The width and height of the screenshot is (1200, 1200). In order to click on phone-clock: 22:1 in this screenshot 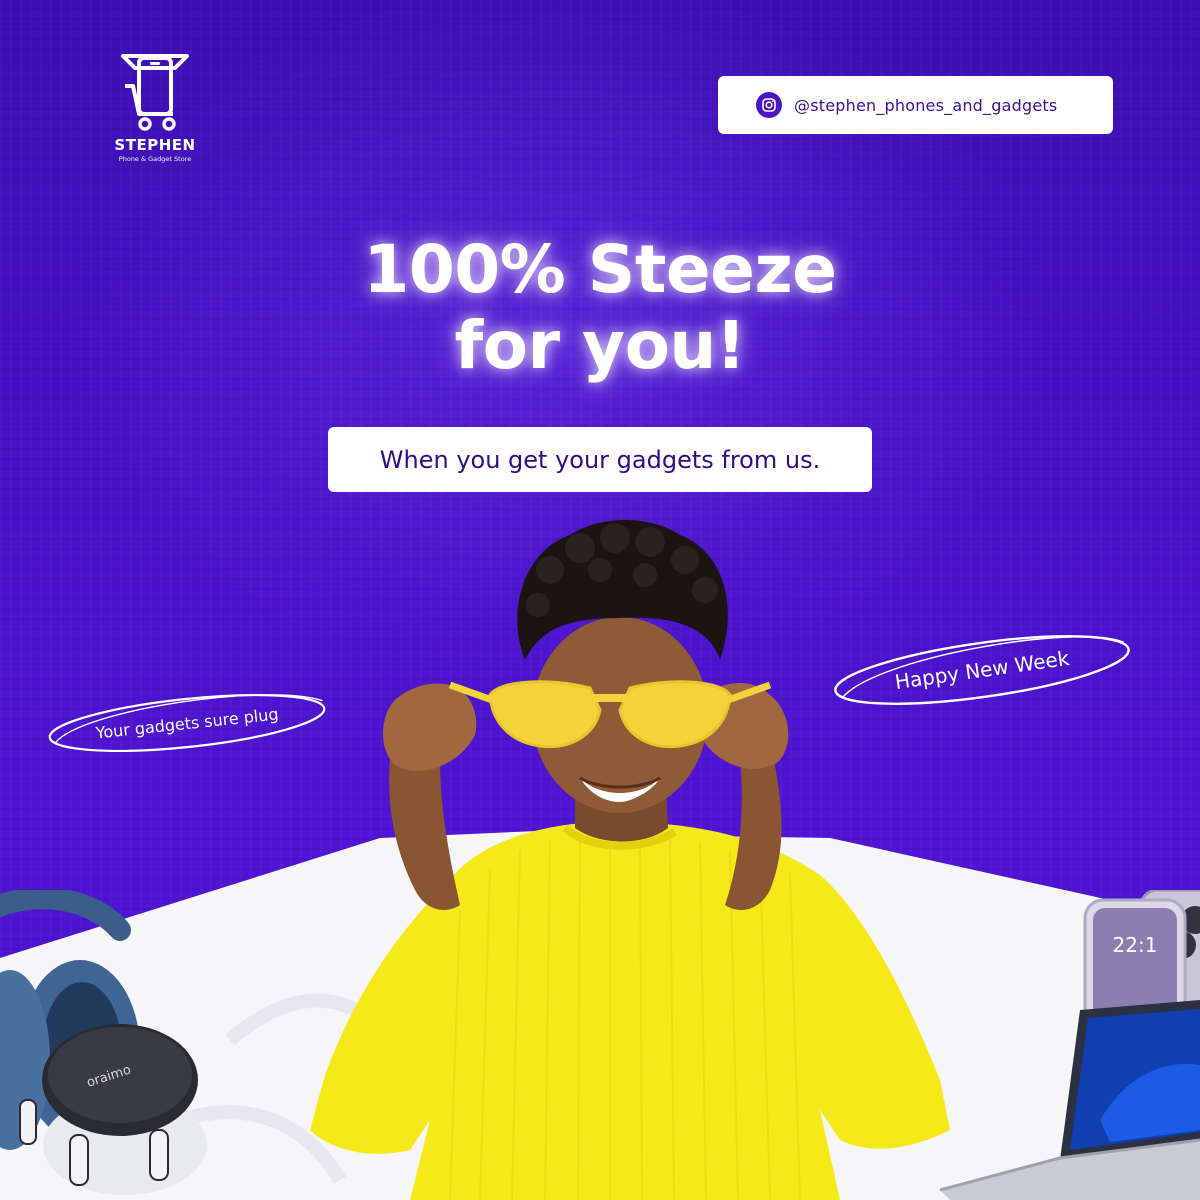, I will do `click(1135, 945)`.